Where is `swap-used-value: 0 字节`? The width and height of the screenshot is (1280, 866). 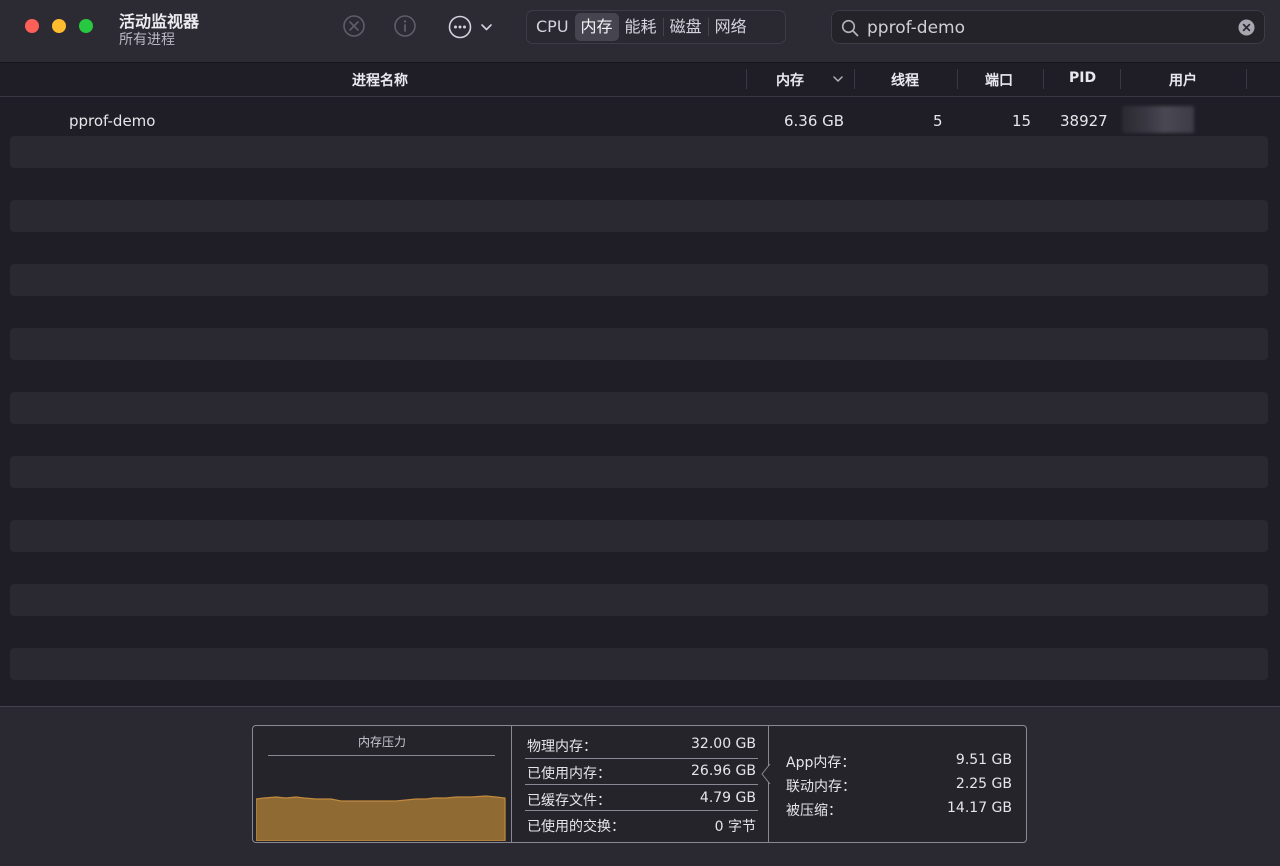
swap-used-value: 0 字节 is located at coordinates (735, 827).